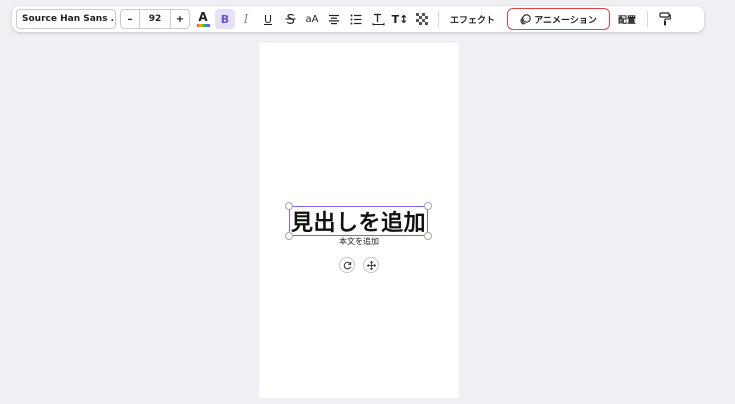 This screenshot has width=735, height=404. I want to click on move-icon, so click(371, 265).